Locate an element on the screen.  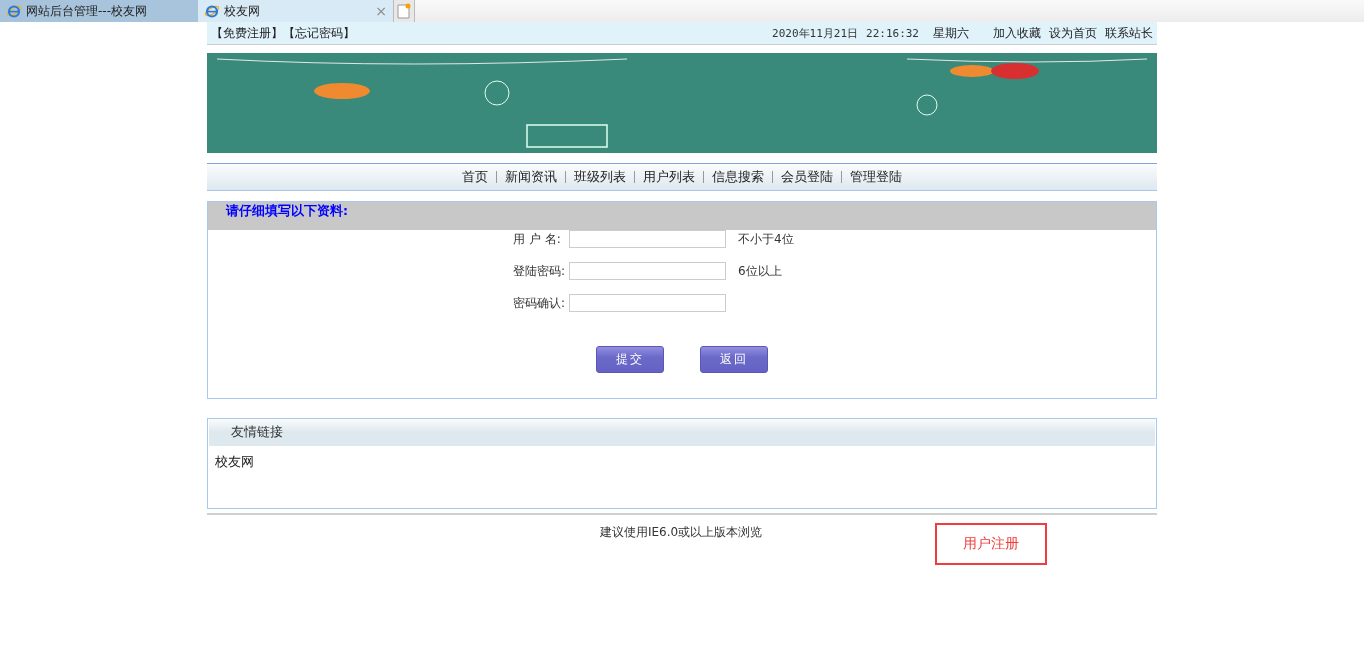
field-hint: 6位以上 is located at coordinates (760, 271).